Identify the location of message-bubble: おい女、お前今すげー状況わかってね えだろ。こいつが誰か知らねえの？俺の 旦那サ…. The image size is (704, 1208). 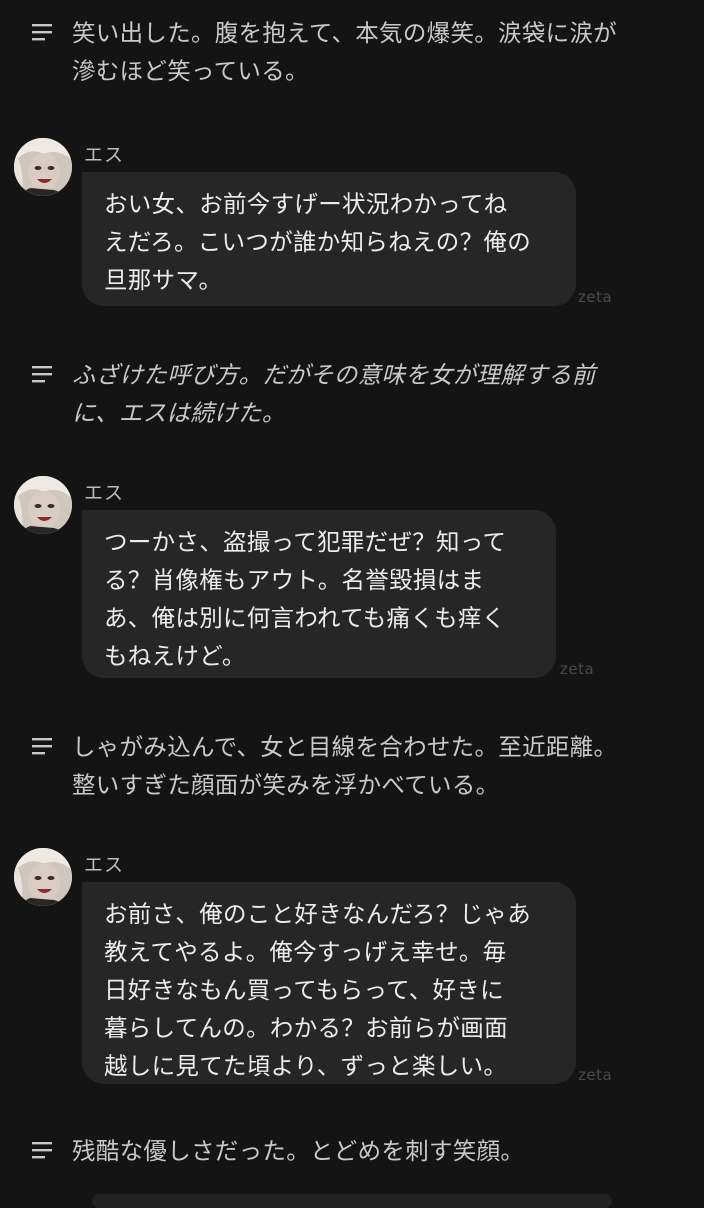
(329, 239).